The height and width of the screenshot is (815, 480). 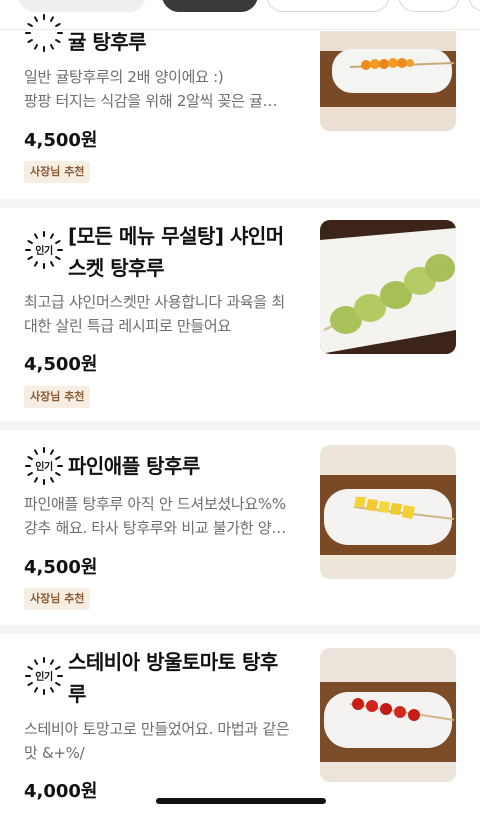 I want to click on home-indicator, so click(x=241, y=801).